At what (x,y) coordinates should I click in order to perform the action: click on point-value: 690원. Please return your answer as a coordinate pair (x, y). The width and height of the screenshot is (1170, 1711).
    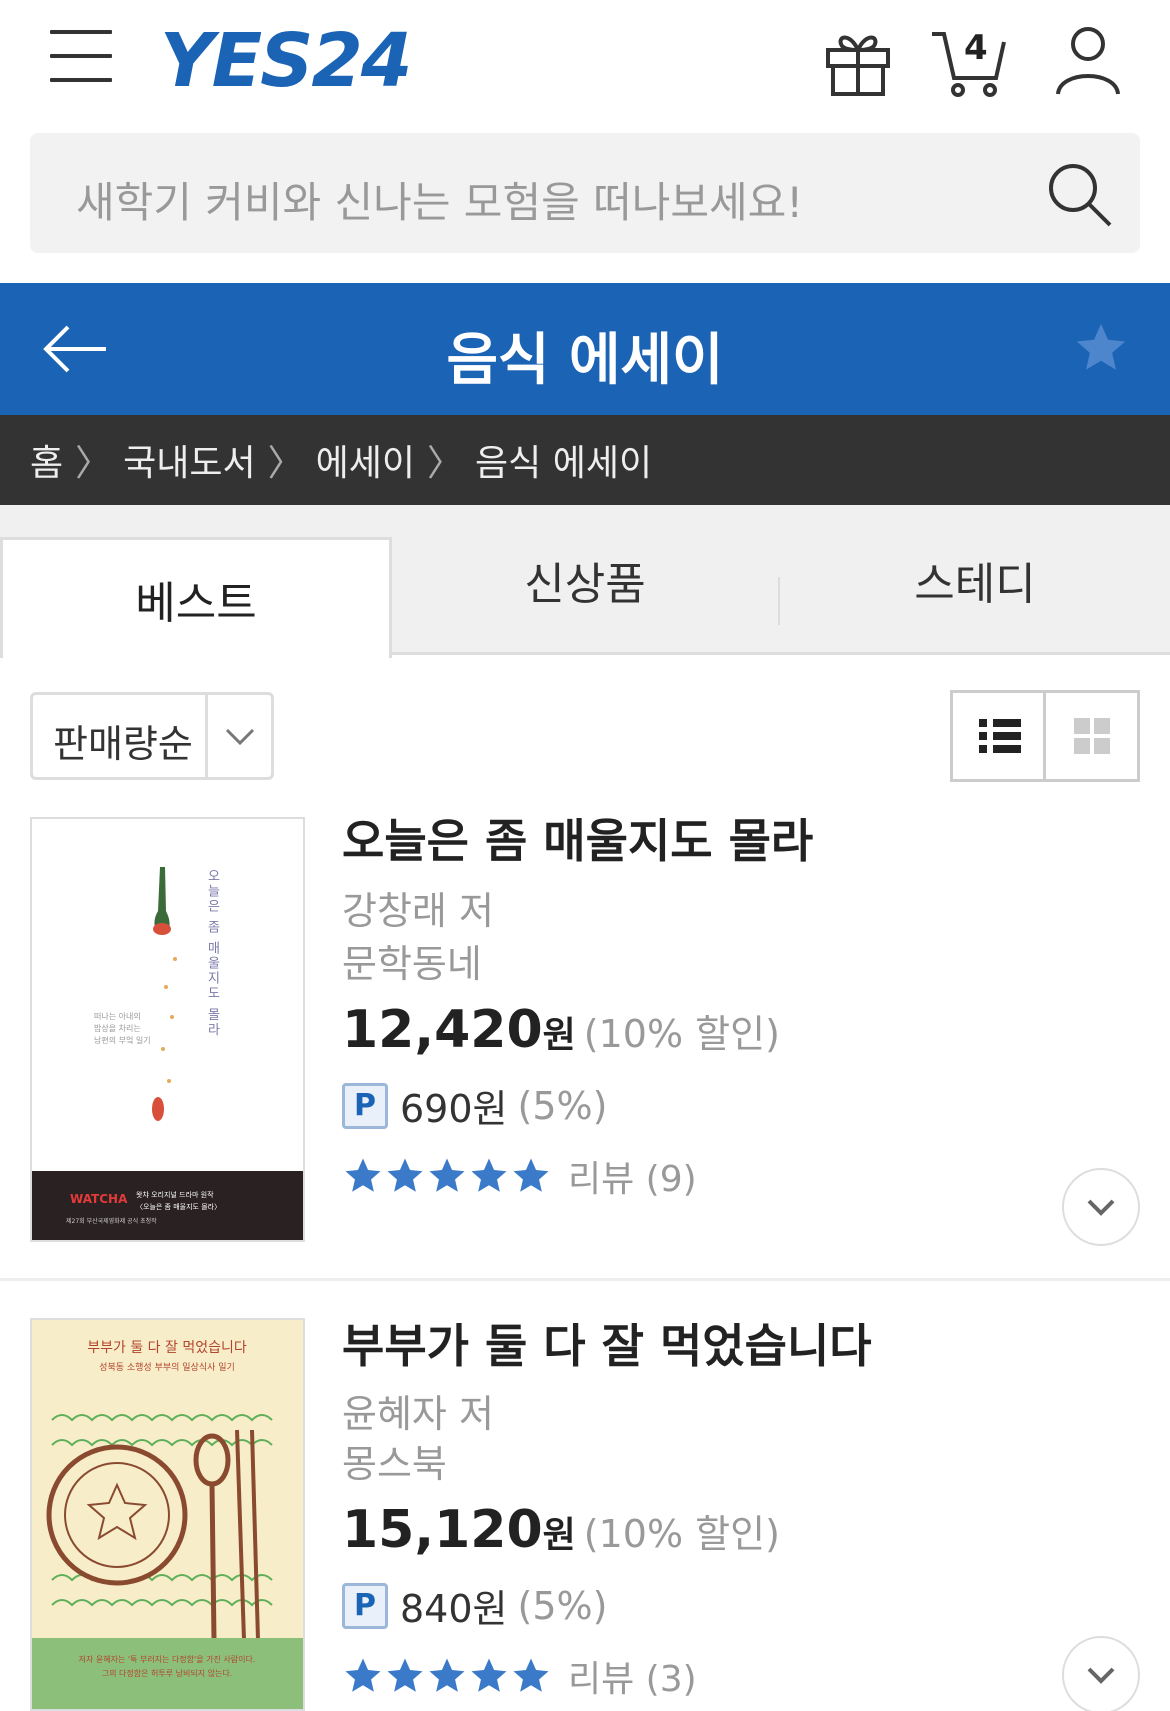
    Looking at the image, I should click on (454, 1109).